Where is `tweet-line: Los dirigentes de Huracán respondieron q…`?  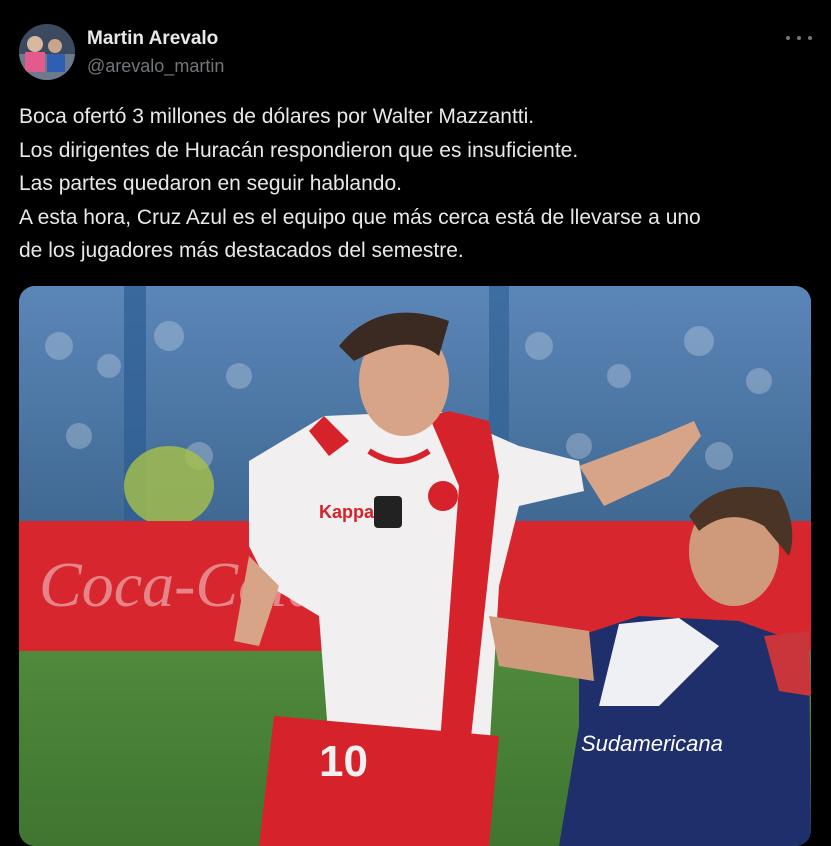
tweet-line: Los dirigentes de Huracán respondieron q… is located at coordinates (299, 150).